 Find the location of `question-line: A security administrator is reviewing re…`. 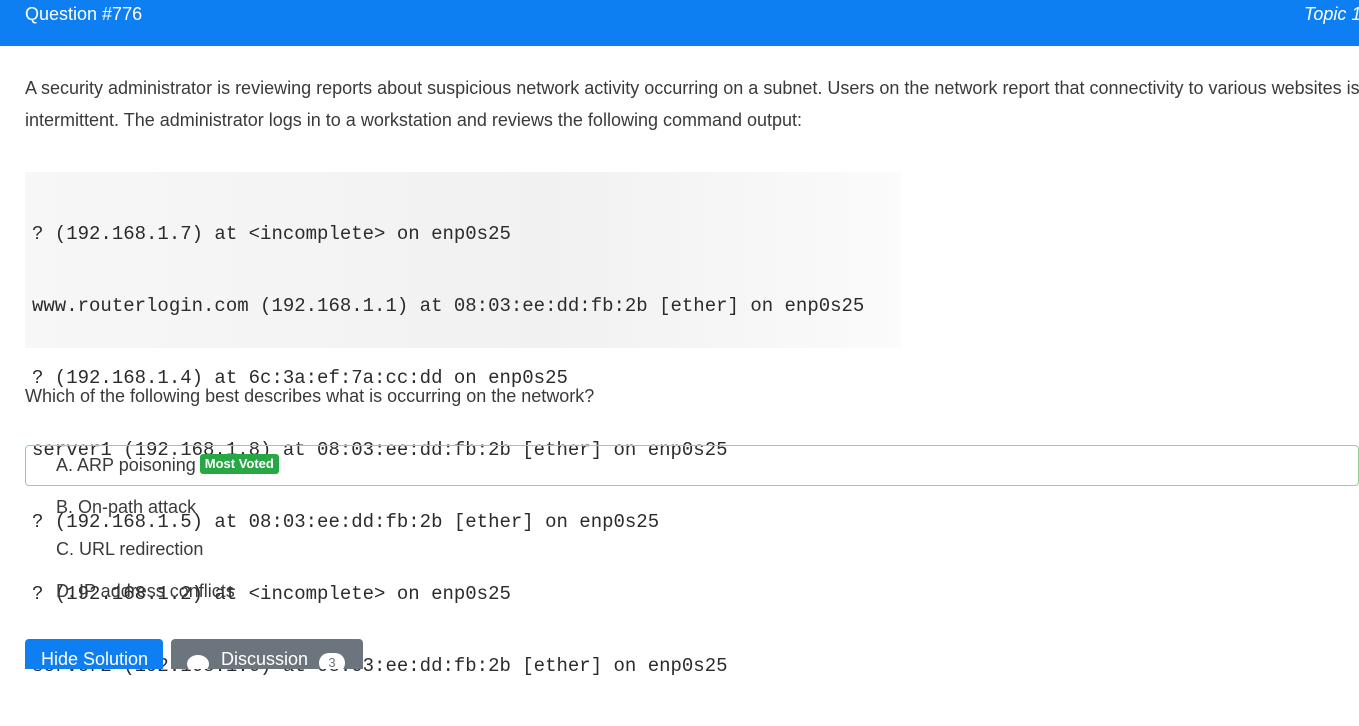

question-line: A security administrator is reviewing re… is located at coordinates (692, 88).